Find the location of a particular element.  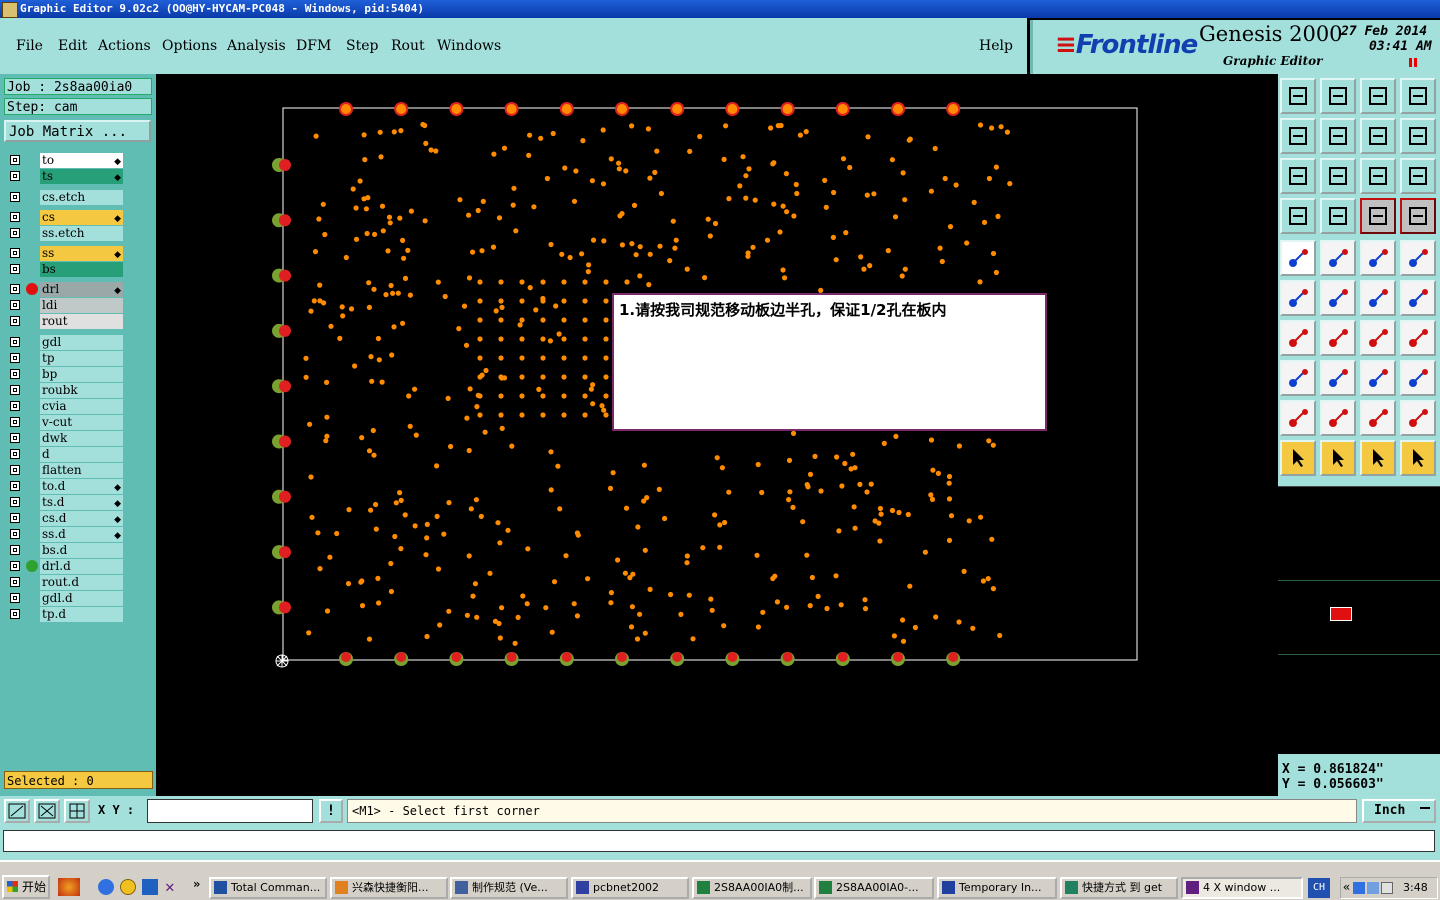

taskbar-task-7: 快捷方式 到 get is located at coordinates (1119, 888).